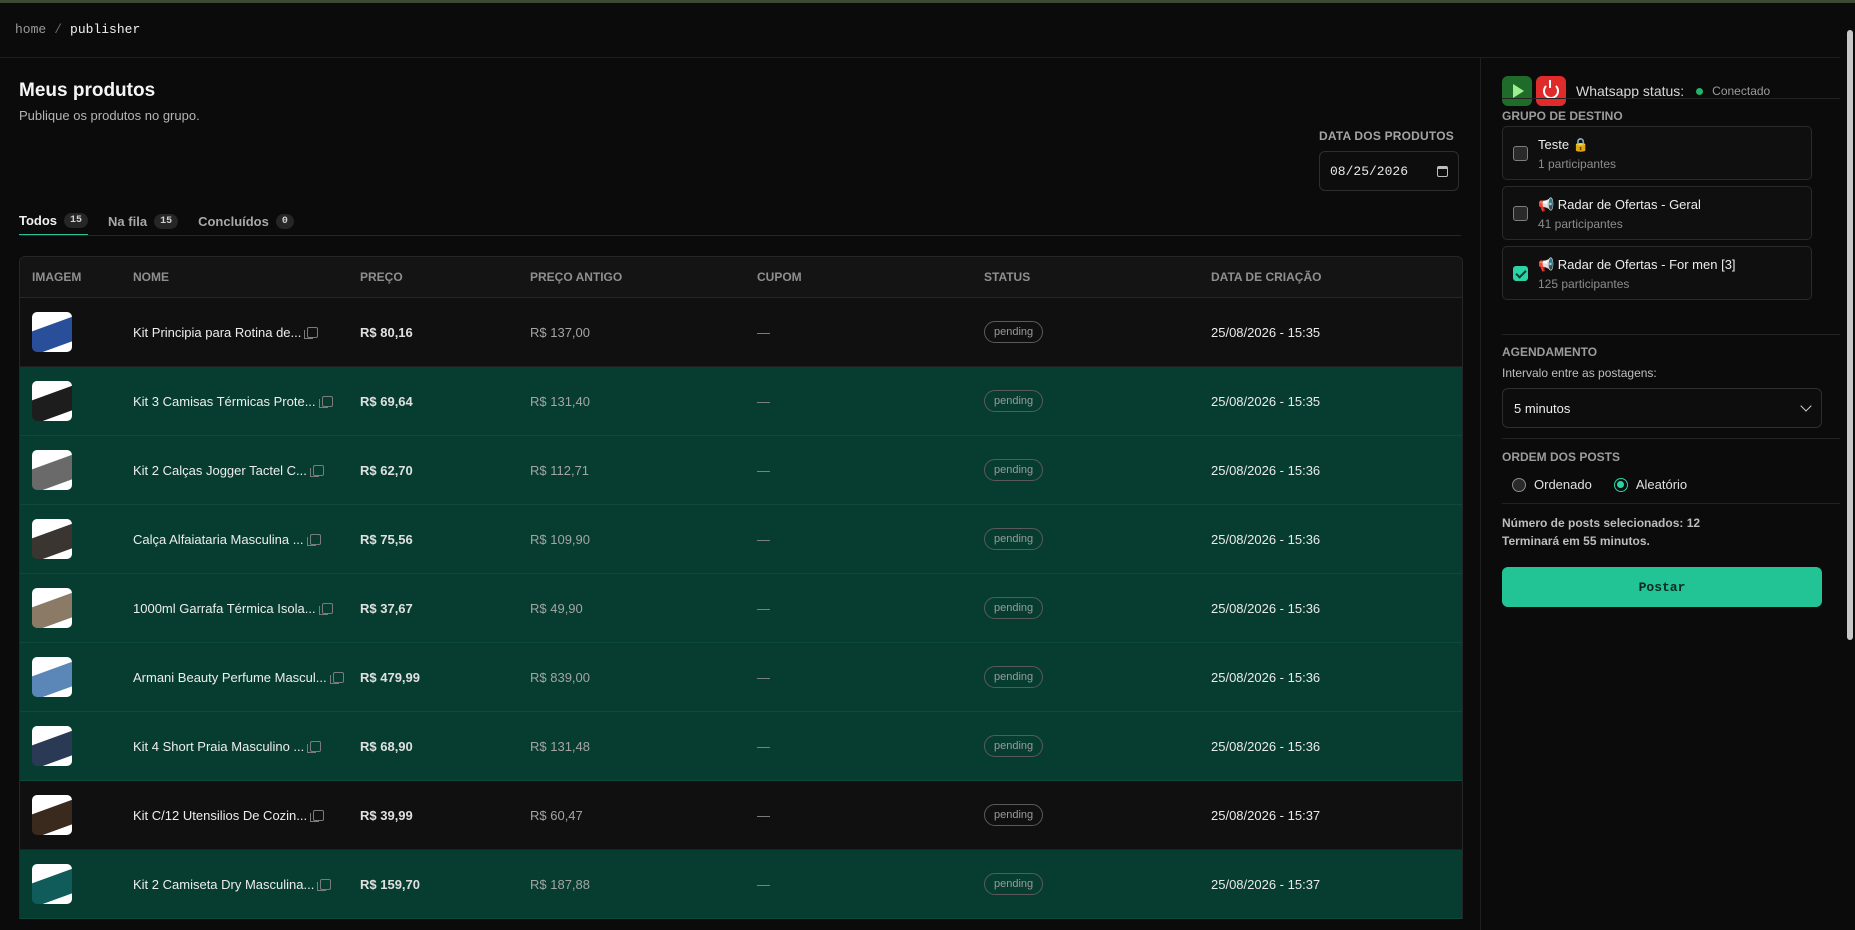 The image size is (1855, 930). Describe the element at coordinates (556, 815) in the screenshot. I see `product-old-price: R$ 60,47` at that location.